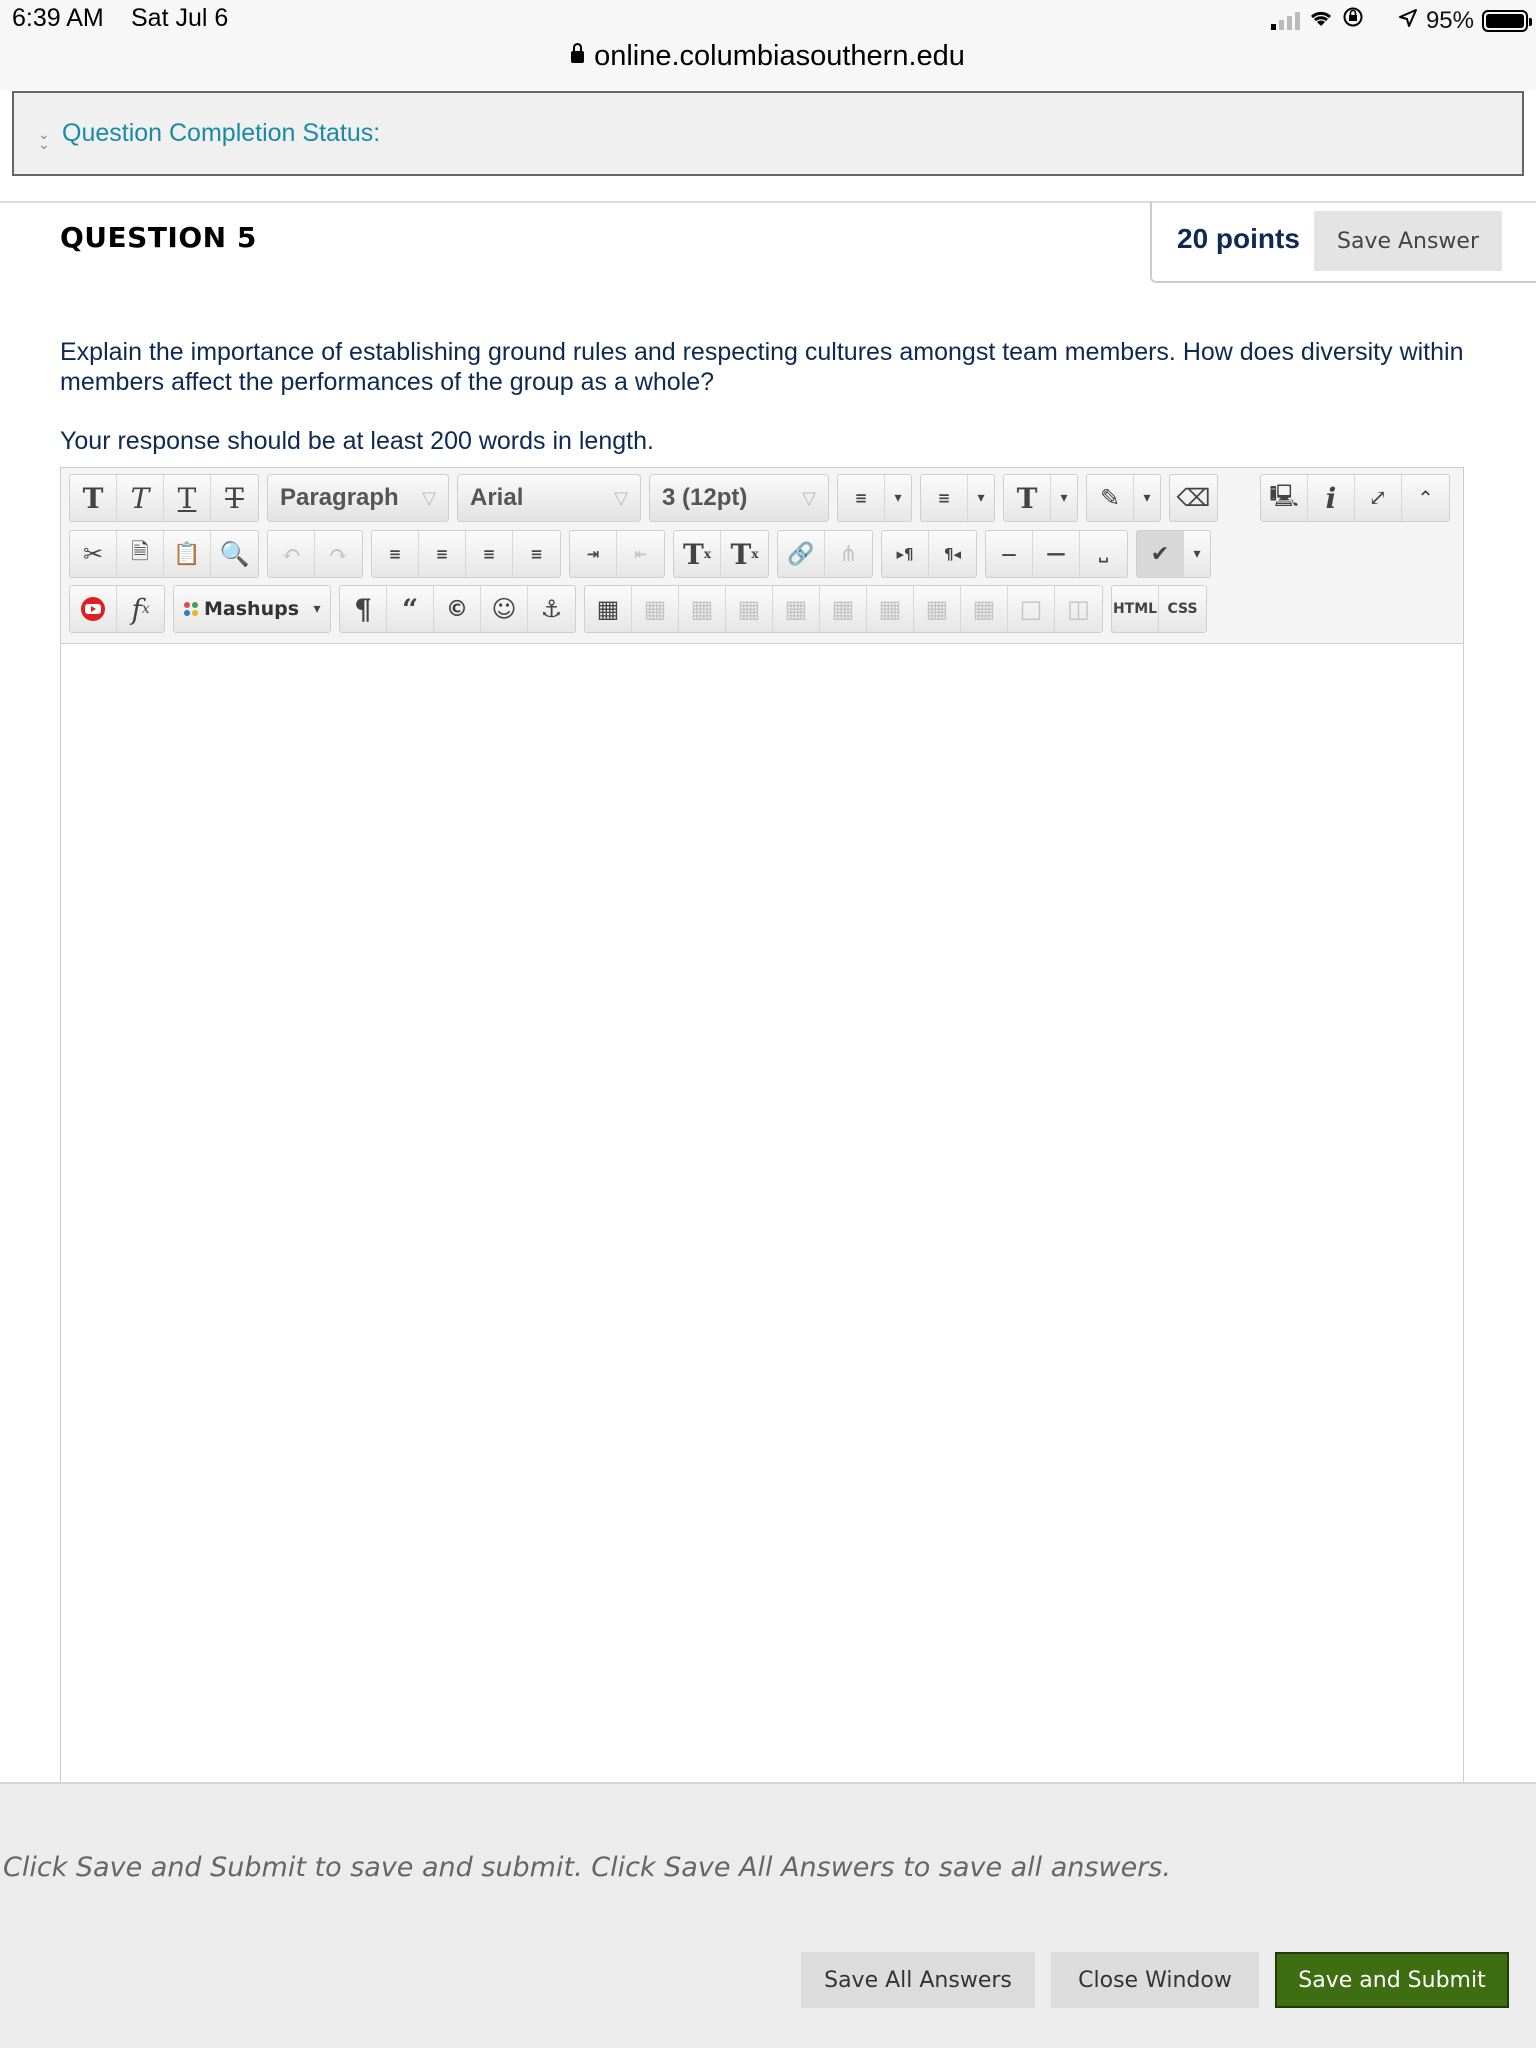 This screenshot has height=2048, width=1536. Describe the element at coordinates (937, 609) in the screenshot. I see `table-cell-props-icon: ▦` at that location.